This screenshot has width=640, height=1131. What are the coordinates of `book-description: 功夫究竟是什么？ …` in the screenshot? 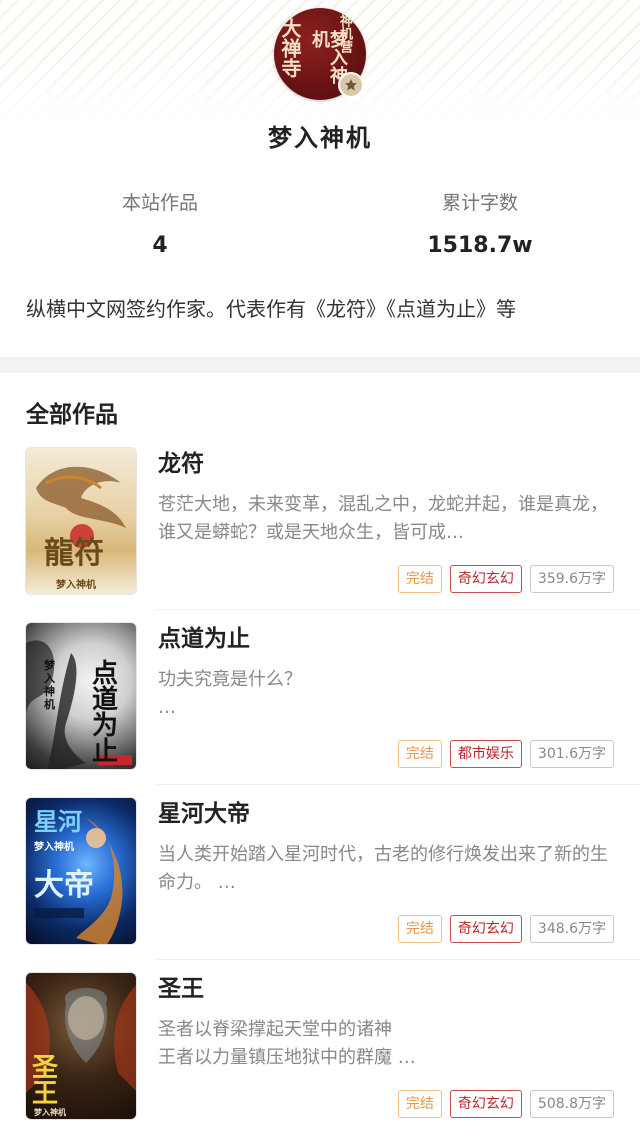 It's located at (230, 693).